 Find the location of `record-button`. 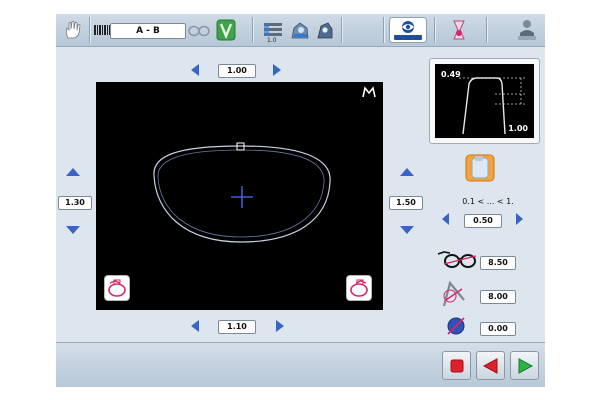

record-button is located at coordinates (456, 365).